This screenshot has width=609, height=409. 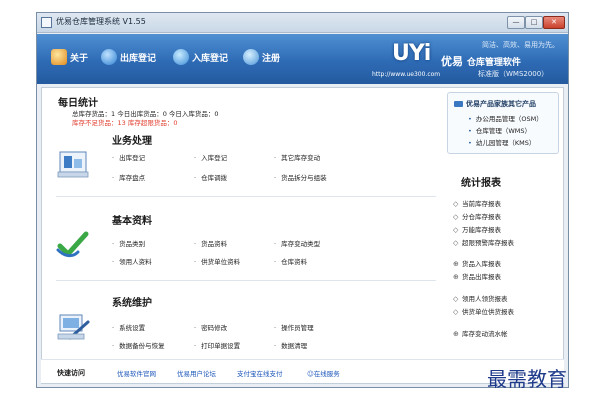 What do you see at coordinates (297, 243) in the screenshot?
I see `menu-stock-change-type: 库存变动类型` at bounding box center [297, 243].